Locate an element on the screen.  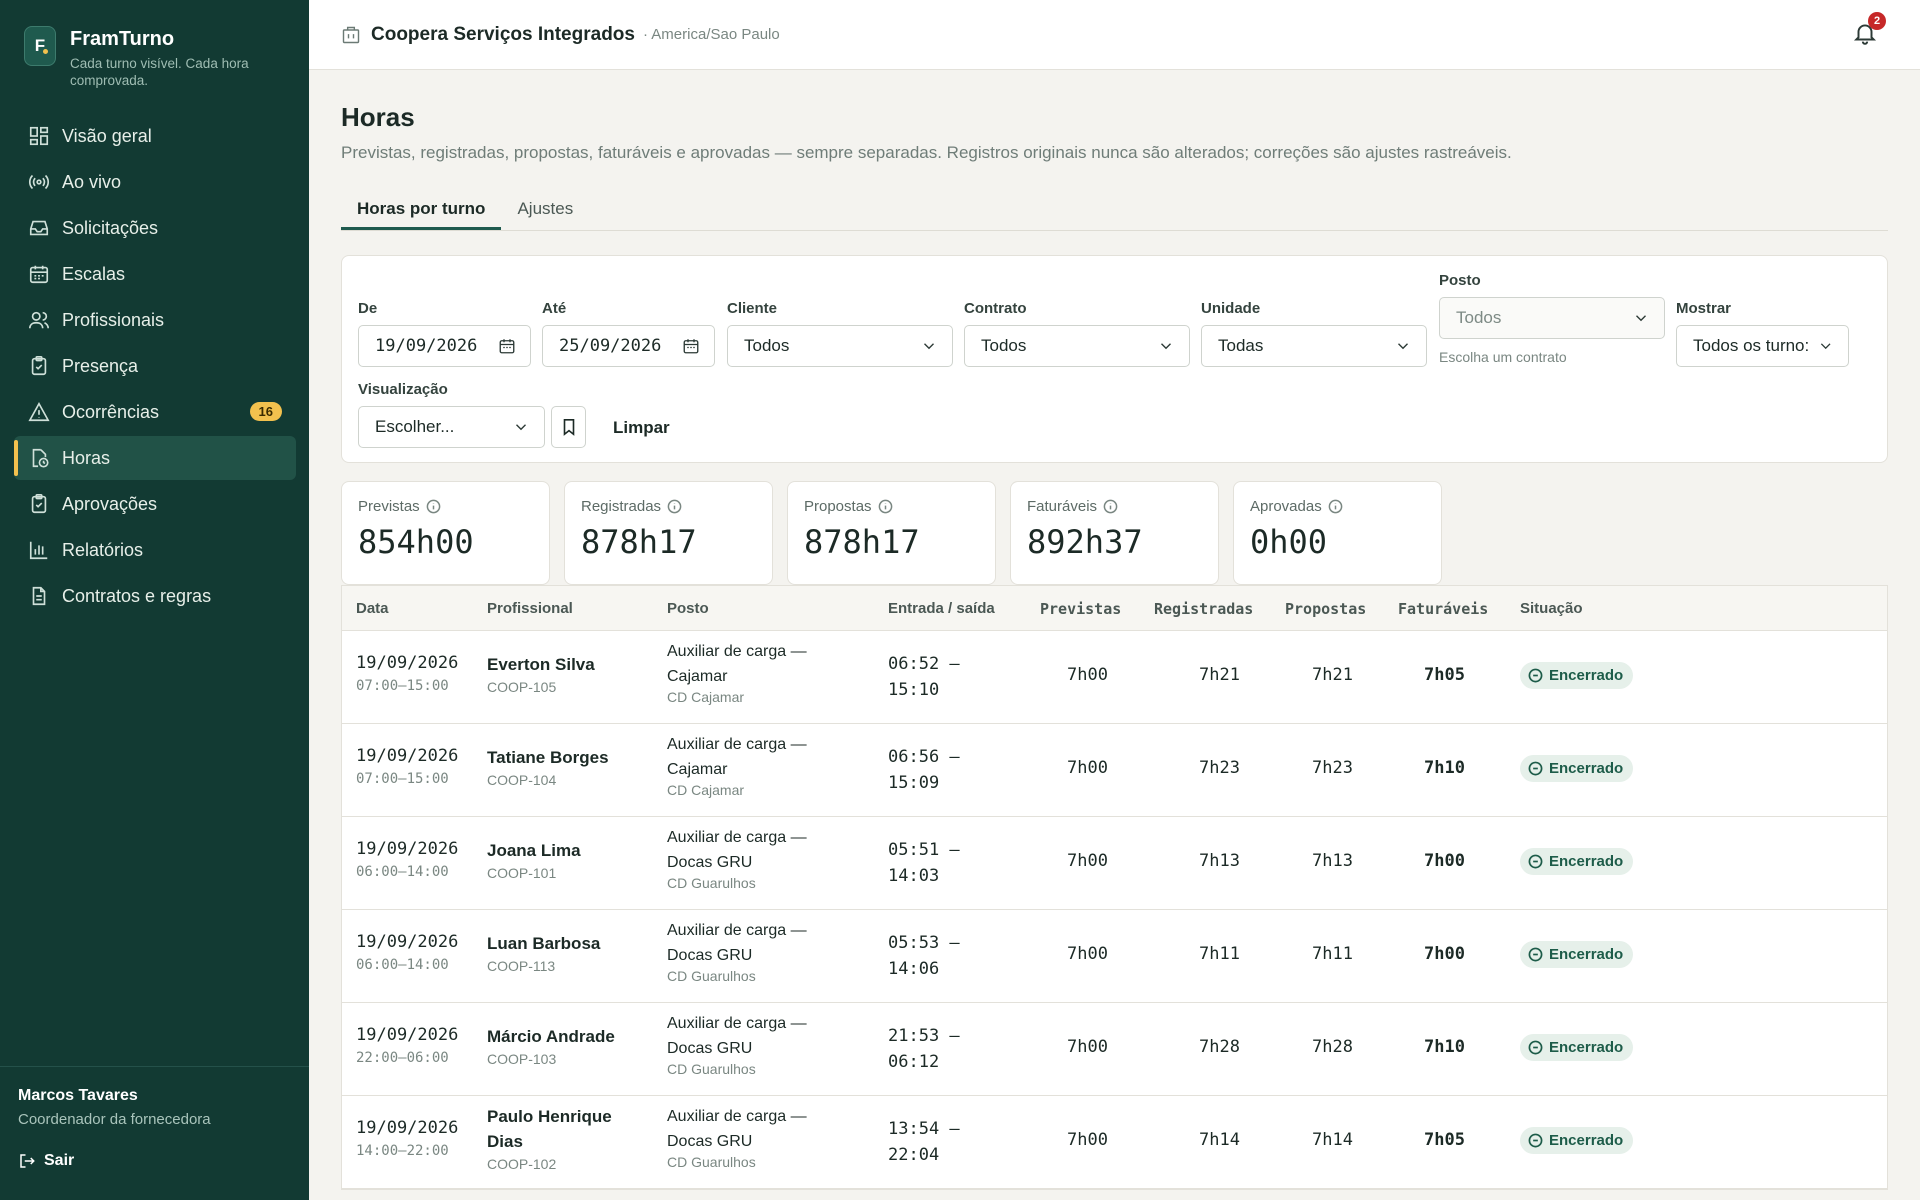
filter-from: De 19/09/2026 is located at coordinates (444, 333).